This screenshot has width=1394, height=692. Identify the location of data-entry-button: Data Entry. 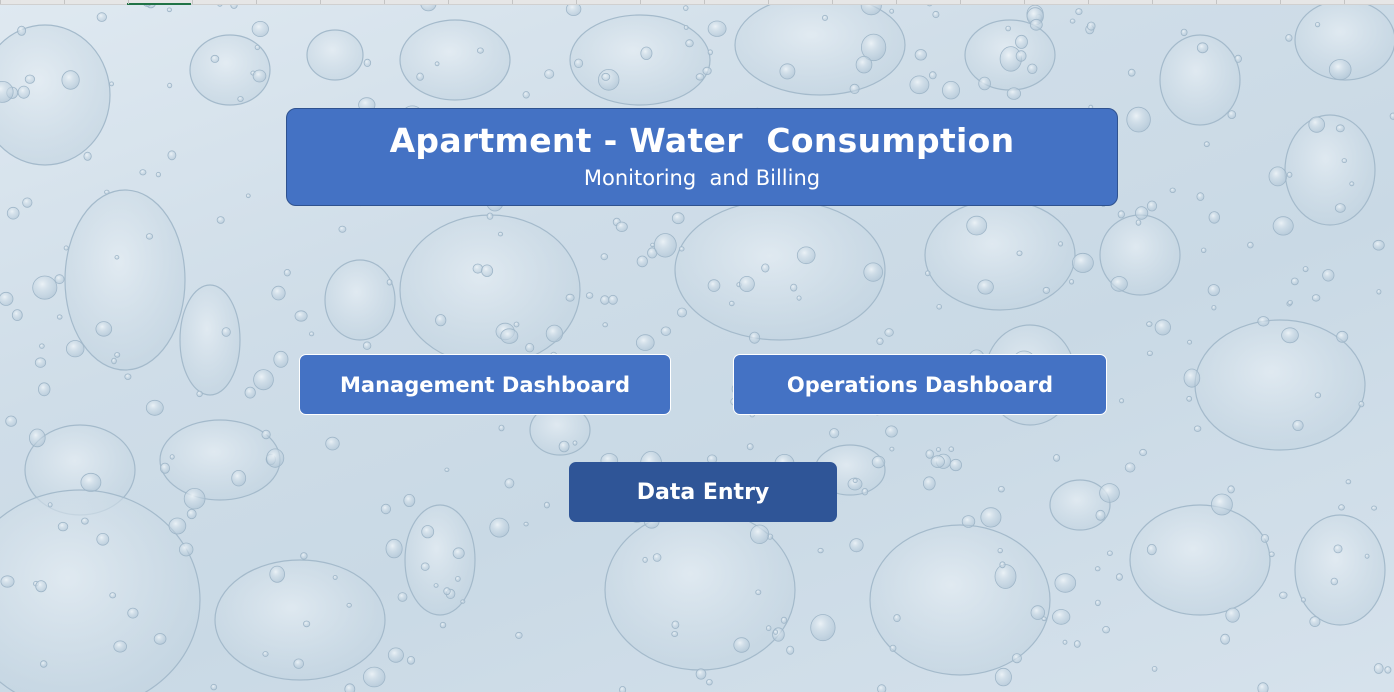
(703, 492).